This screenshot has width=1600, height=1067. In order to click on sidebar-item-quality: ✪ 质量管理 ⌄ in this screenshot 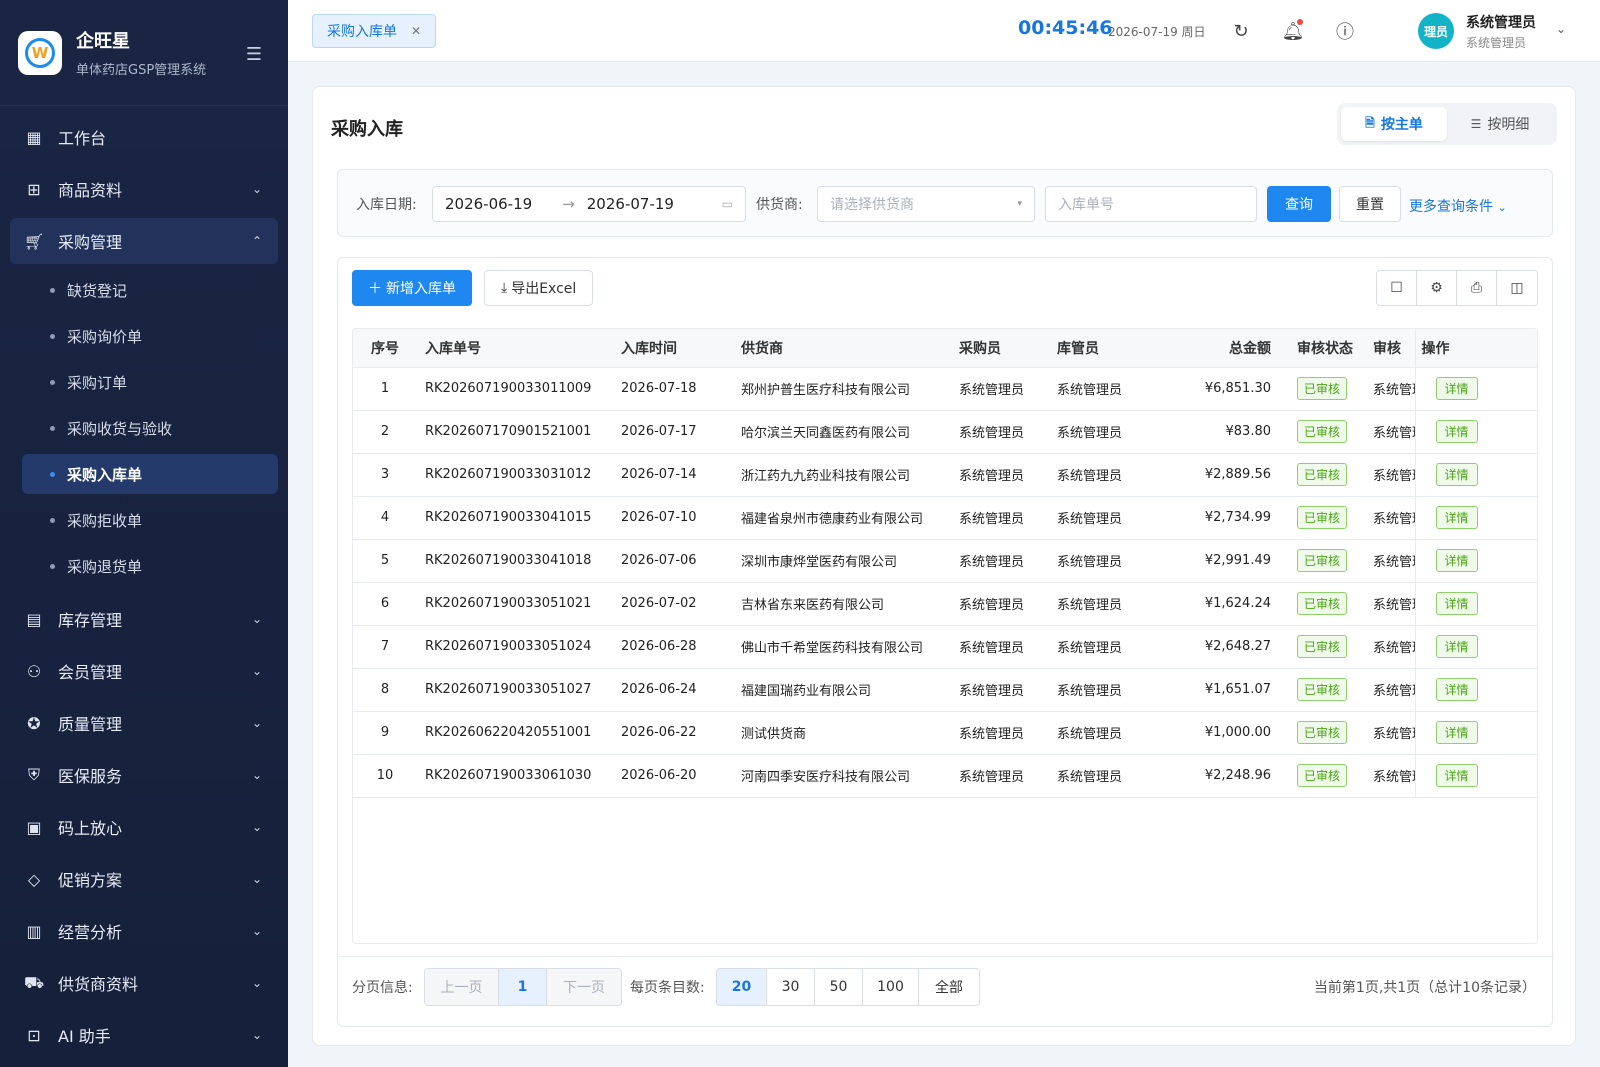, I will do `click(144, 723)`.